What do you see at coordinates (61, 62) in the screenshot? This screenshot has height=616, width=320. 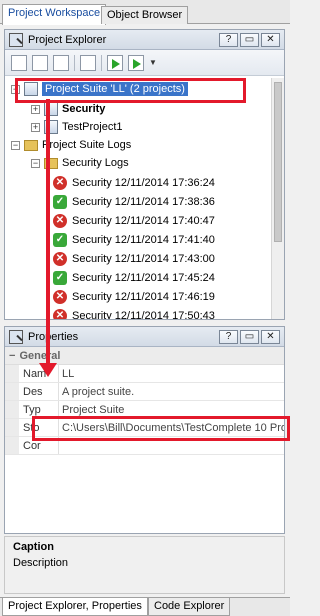 I see `save-icon` at bounding box center [61, 62].